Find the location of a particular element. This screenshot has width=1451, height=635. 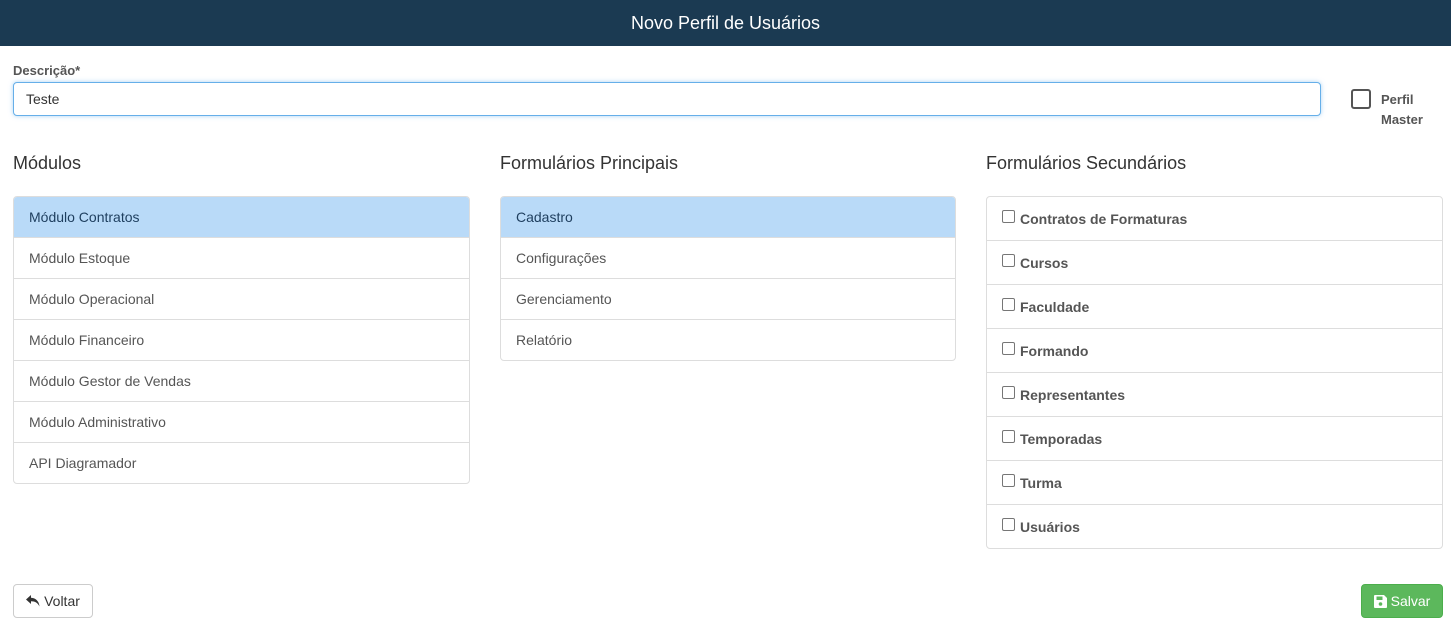

perfil-master-label: Perfil Master is located at coordinates (1411, 110).